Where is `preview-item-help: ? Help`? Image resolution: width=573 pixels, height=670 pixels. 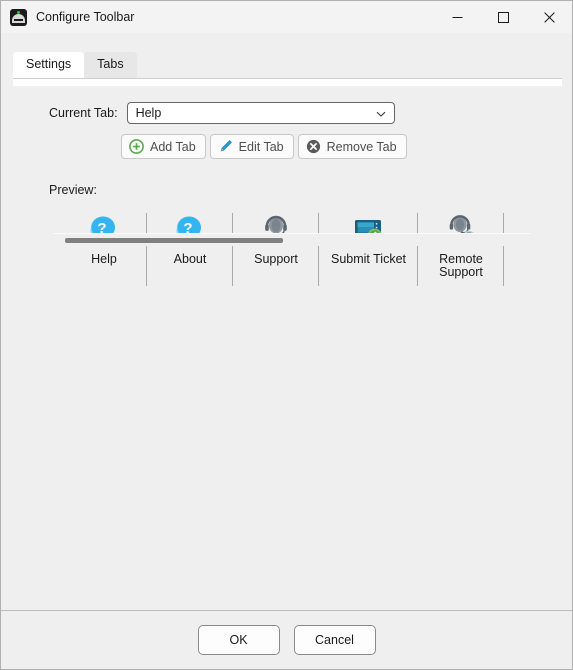 preview-item-help: ? Help is located at coordinates (104, 250).